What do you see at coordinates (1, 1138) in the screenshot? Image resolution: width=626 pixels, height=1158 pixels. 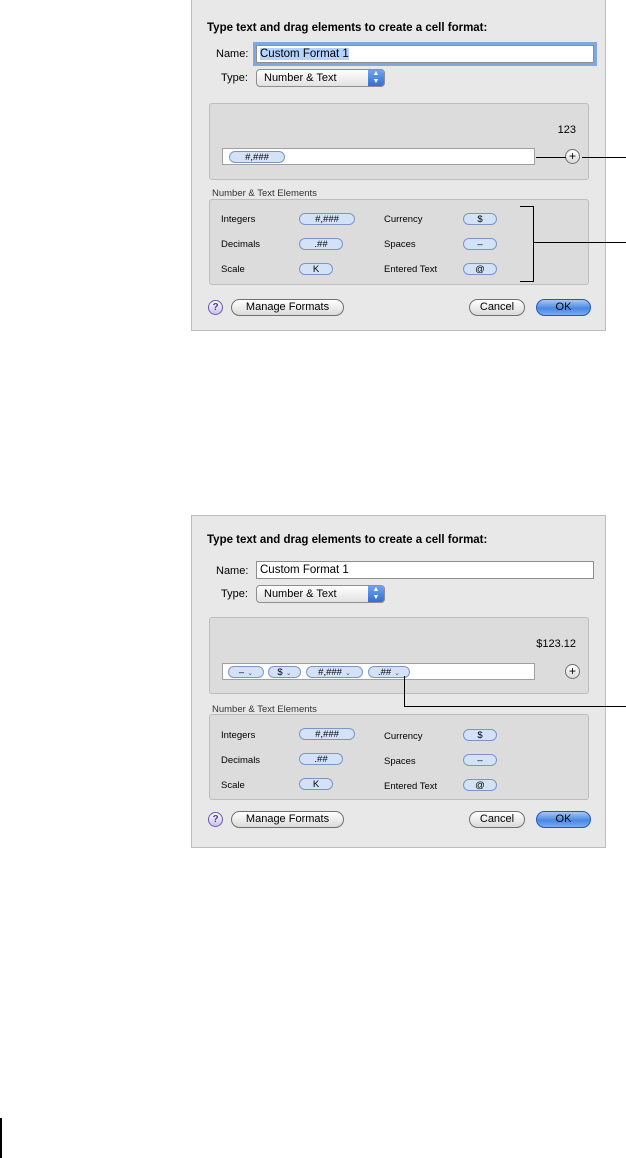 I see `page-edge-bar` at bounding box center [1, 1138].